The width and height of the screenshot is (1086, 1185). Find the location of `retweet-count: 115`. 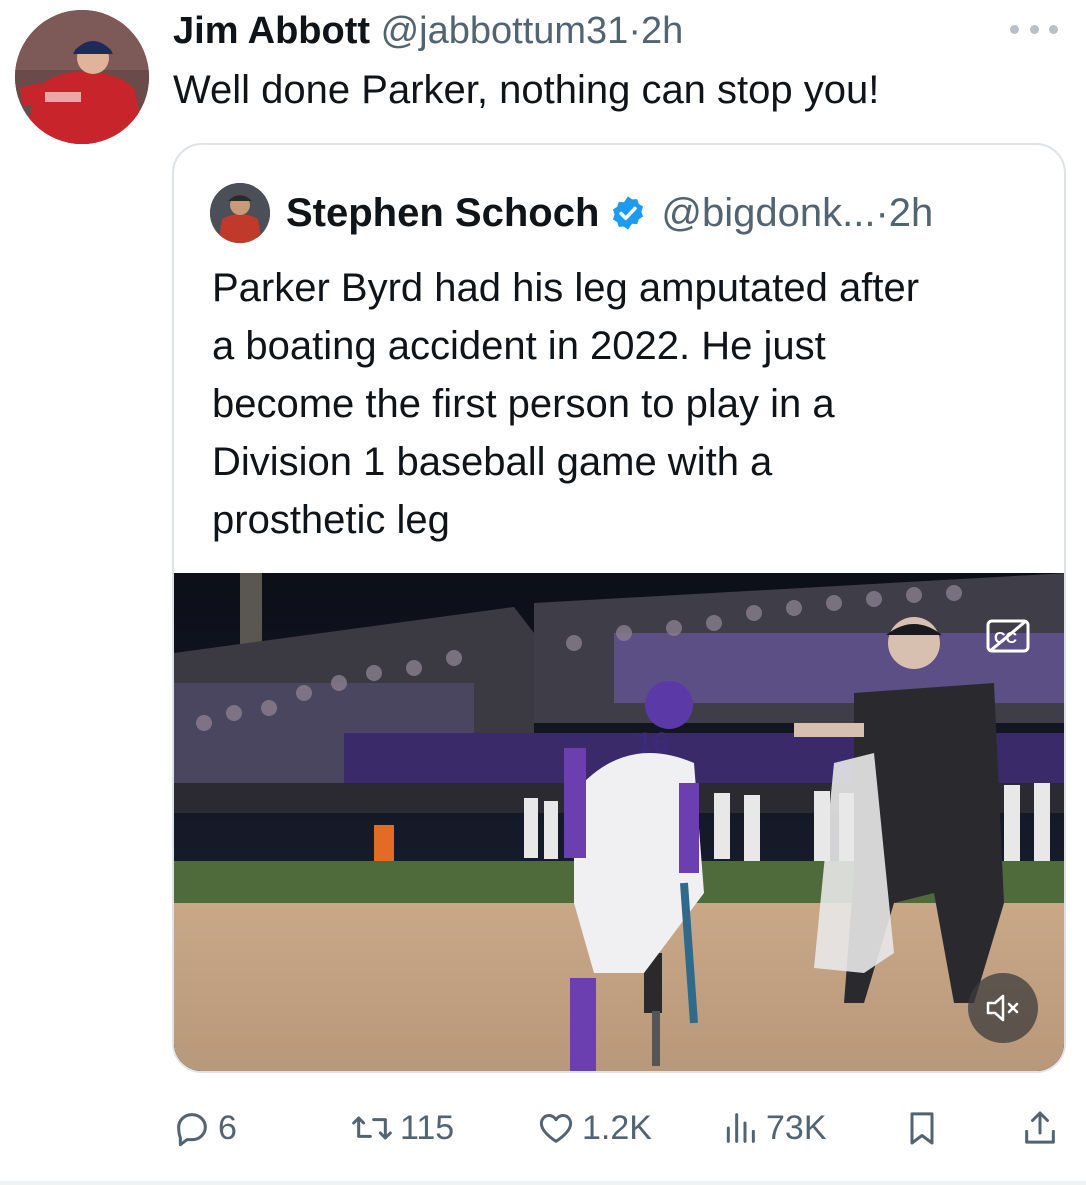

retweet-count: 115 is located at coordinates (427, 1127).